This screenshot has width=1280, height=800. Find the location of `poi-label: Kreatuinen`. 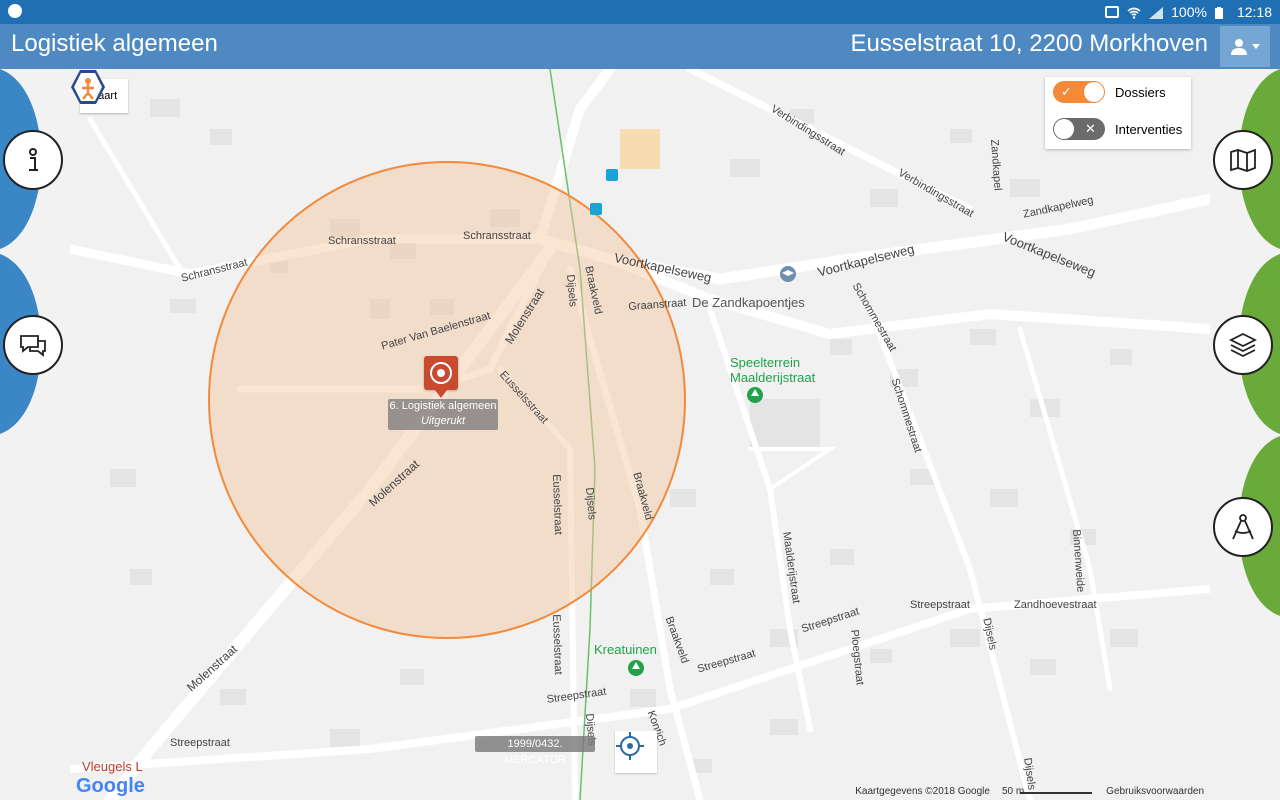

poi-label: Kreatuinen is located at coordinates (625, 649).